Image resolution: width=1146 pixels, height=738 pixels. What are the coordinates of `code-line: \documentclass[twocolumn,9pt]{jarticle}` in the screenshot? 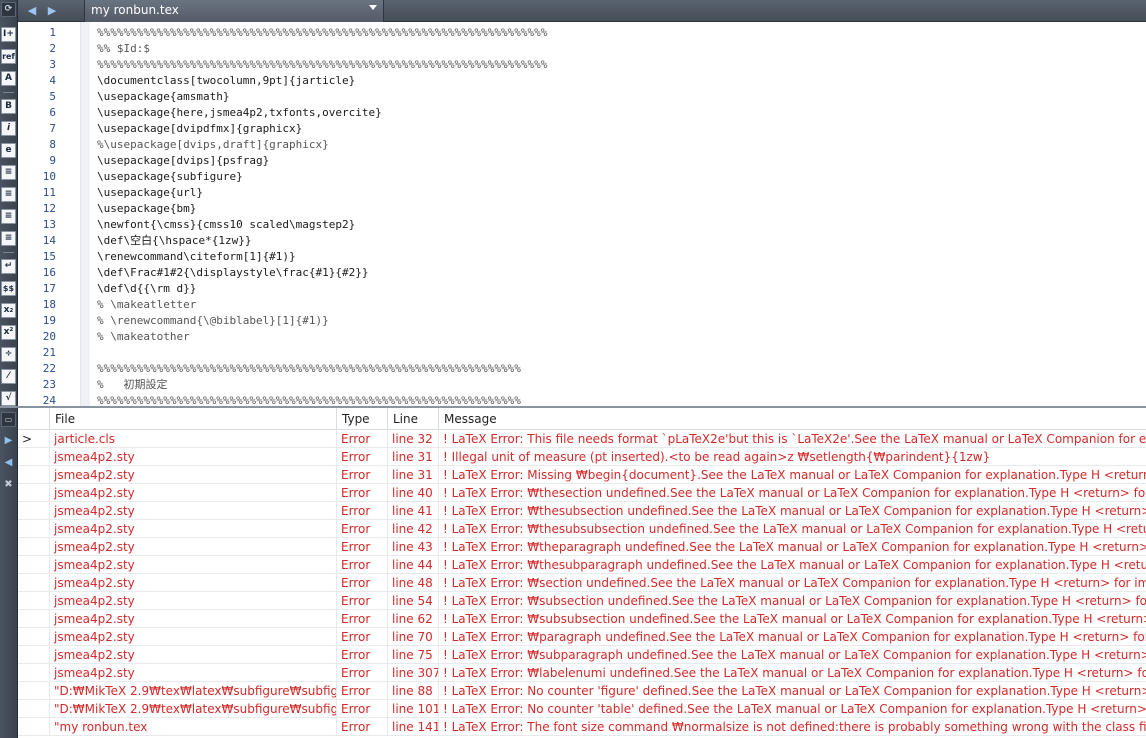 It's located at (226, 81).